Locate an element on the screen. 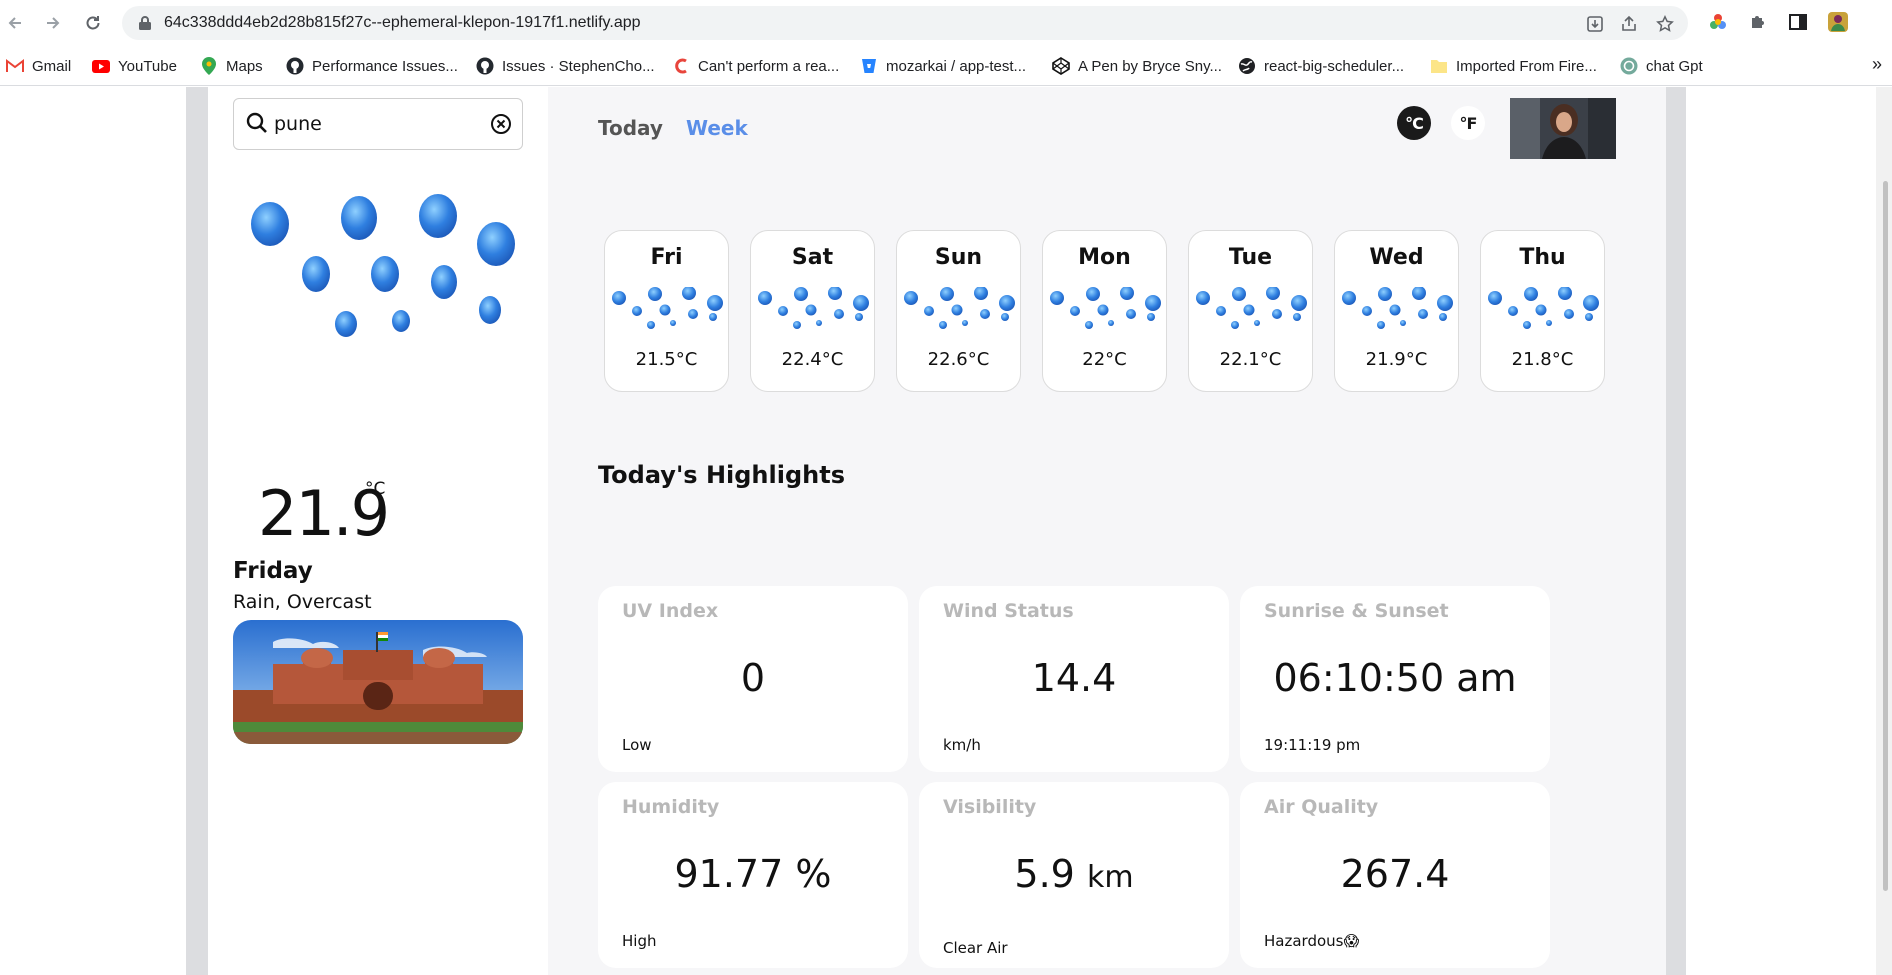 The width and height of the screenshot is (1892, 975). visibility-value-row: 5.9 km is located at coordinates (1074, 874).